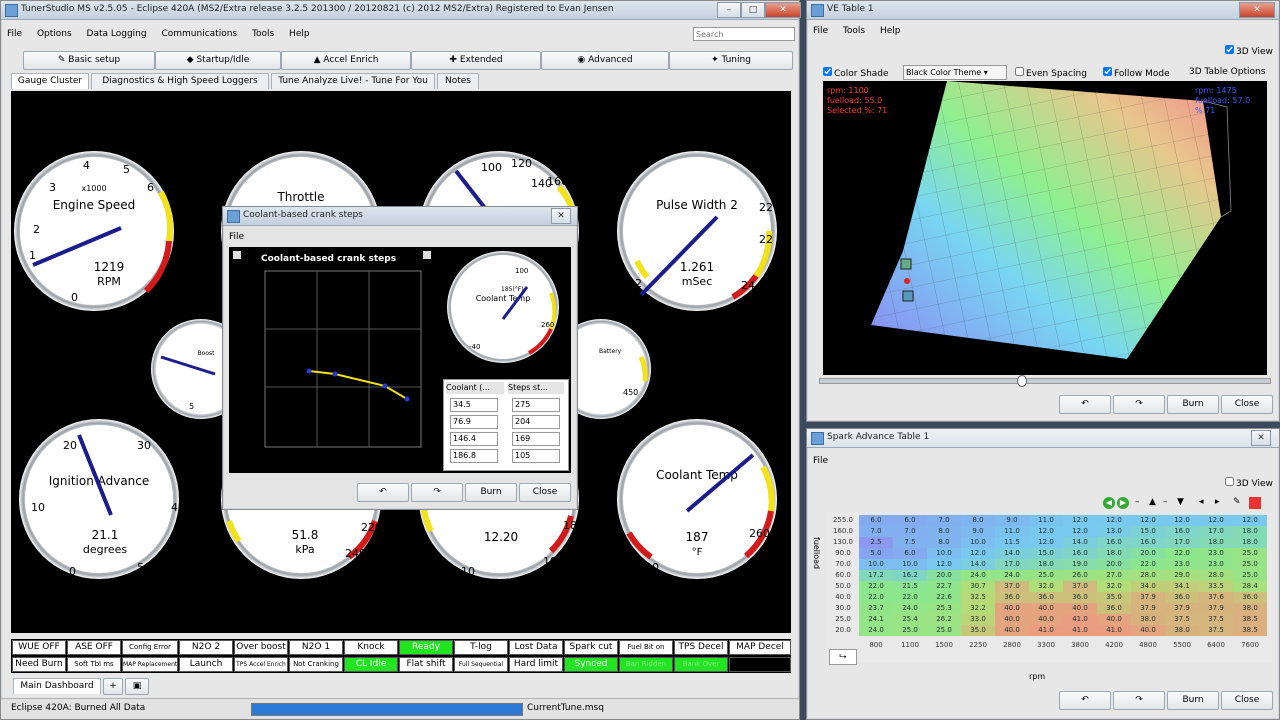 The height and width of the screenshot is (720, 1280). What do you see at coordinates (536, 456) in the screenshot?
I see `crank-table-cell: 105` at bounding box center [536, 456].